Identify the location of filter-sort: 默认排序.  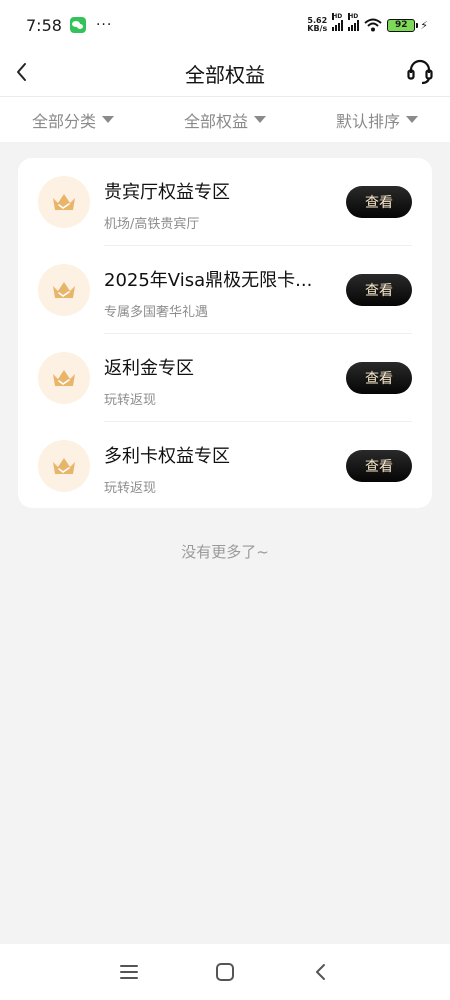
(377, 120).